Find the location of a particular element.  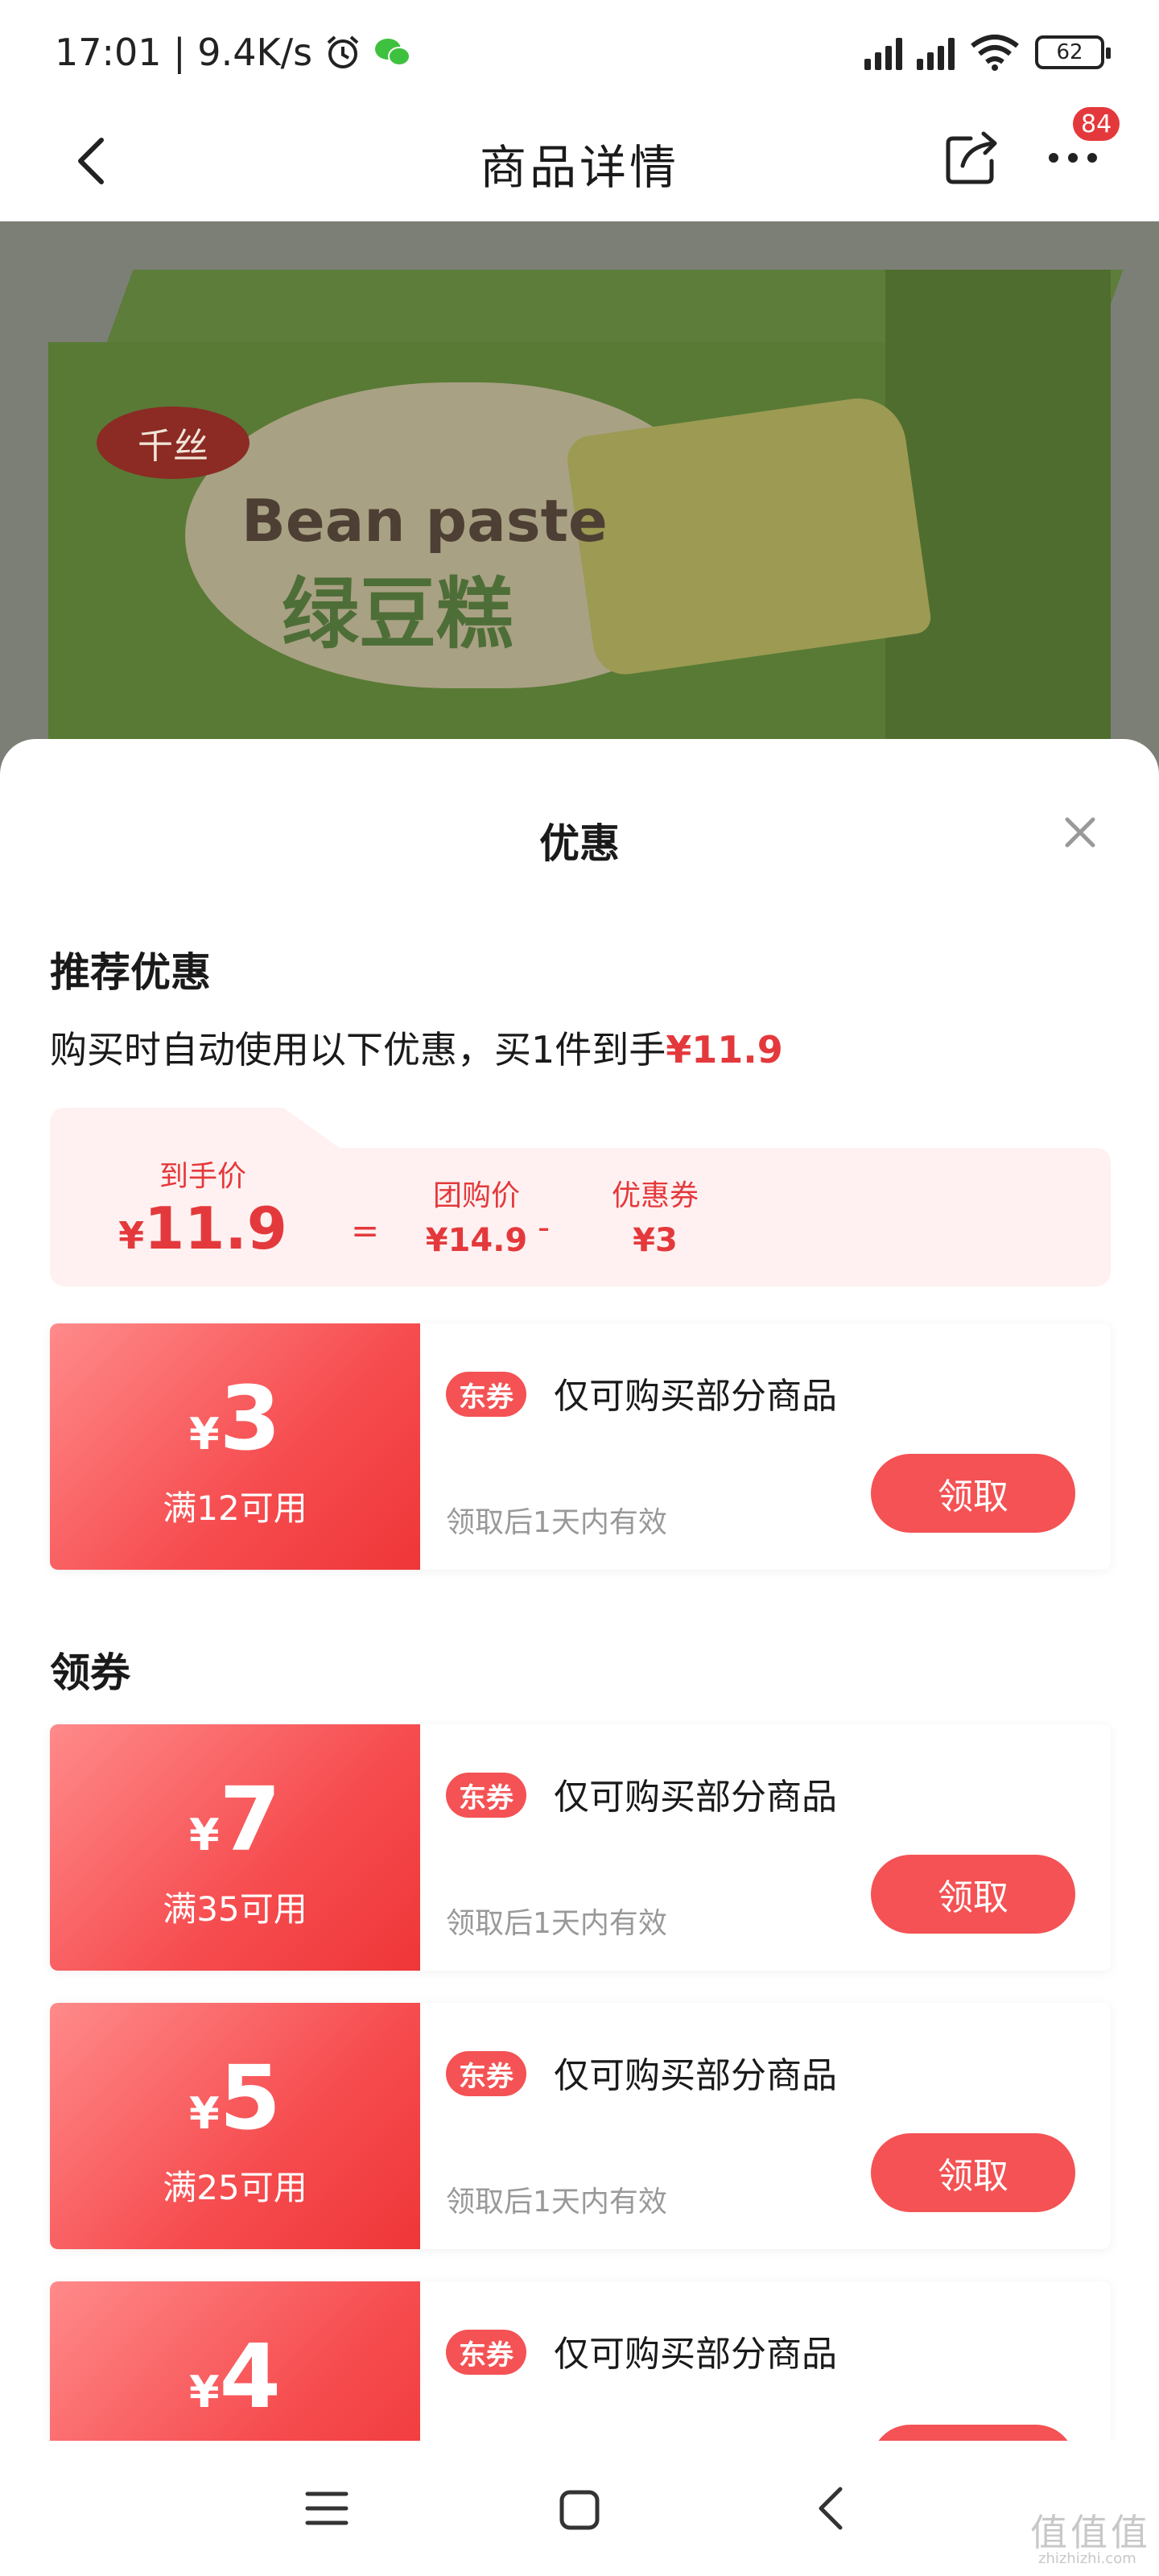

price-calculation: 到手价 ¥11.9 = 团购价 ¥14.9 - 优惠券 ¥3 is located at coordinates (580, 1197).